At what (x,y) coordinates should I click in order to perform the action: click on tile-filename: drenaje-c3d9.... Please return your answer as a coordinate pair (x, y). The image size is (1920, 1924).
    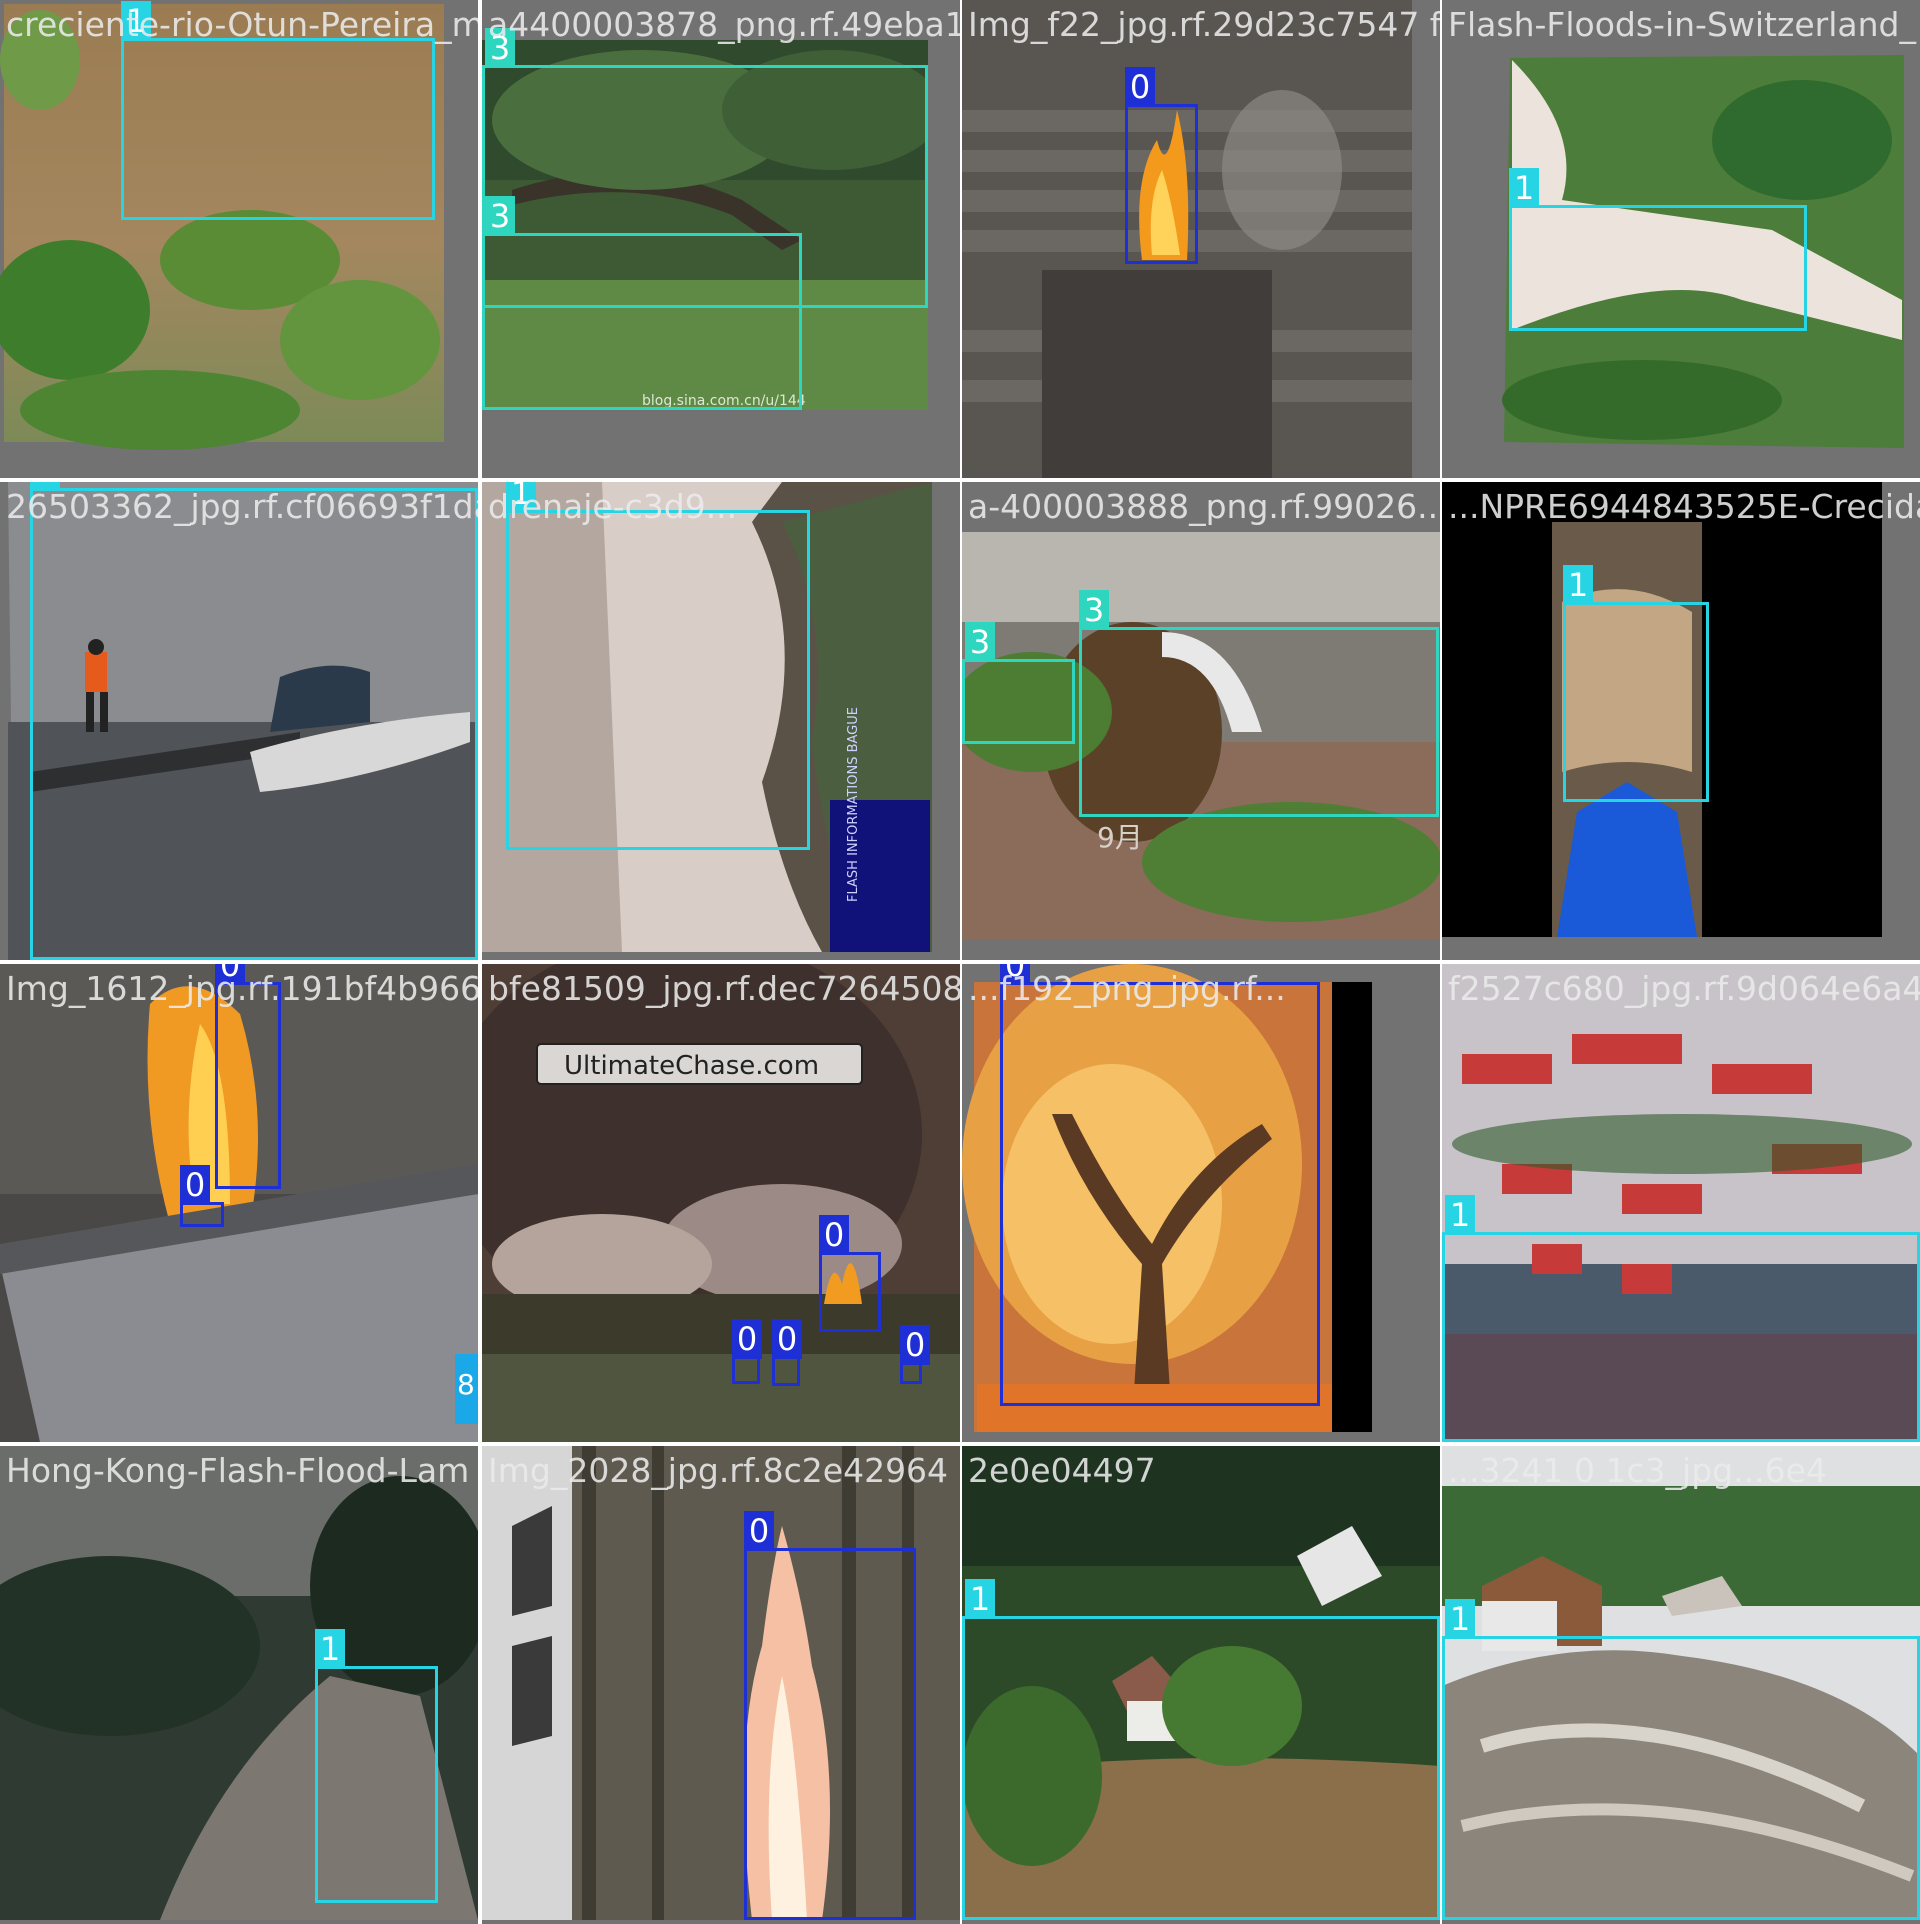
    Looking at the image, I should click on (613, 506).